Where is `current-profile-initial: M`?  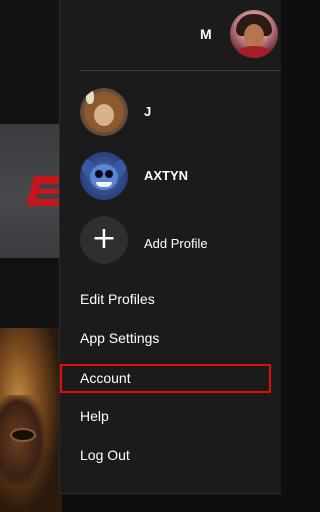 current-profile-initial: M is located at coordinates (206, 34).